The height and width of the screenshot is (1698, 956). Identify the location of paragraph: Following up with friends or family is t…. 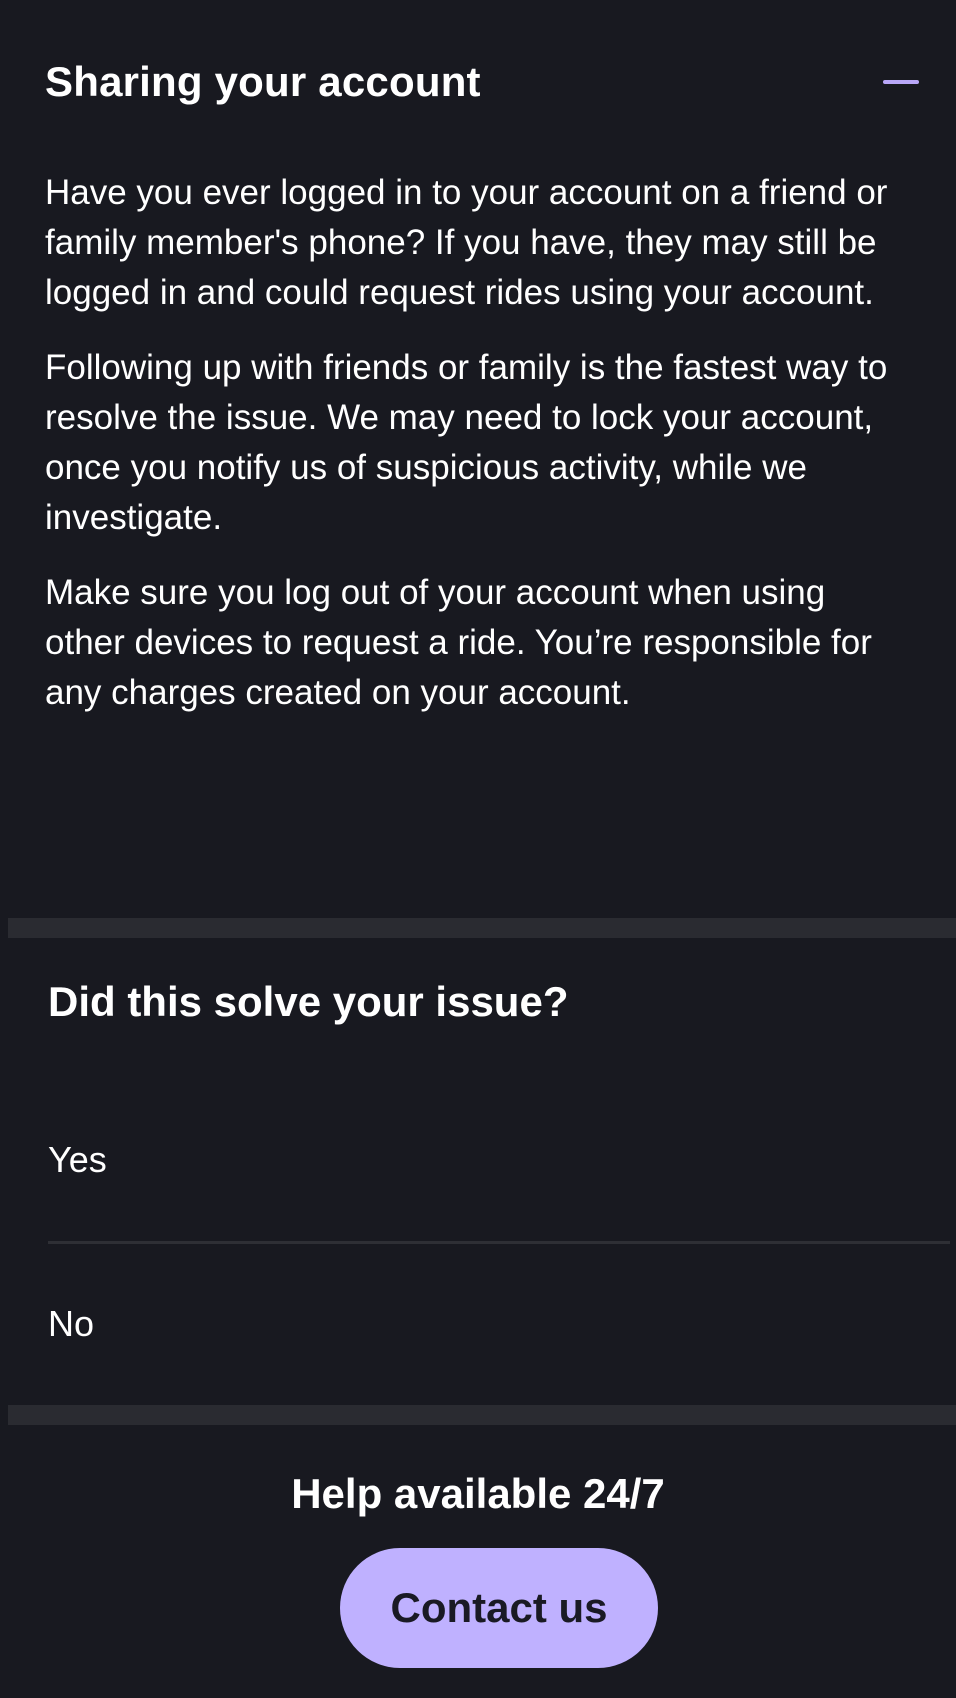
(466, 442).